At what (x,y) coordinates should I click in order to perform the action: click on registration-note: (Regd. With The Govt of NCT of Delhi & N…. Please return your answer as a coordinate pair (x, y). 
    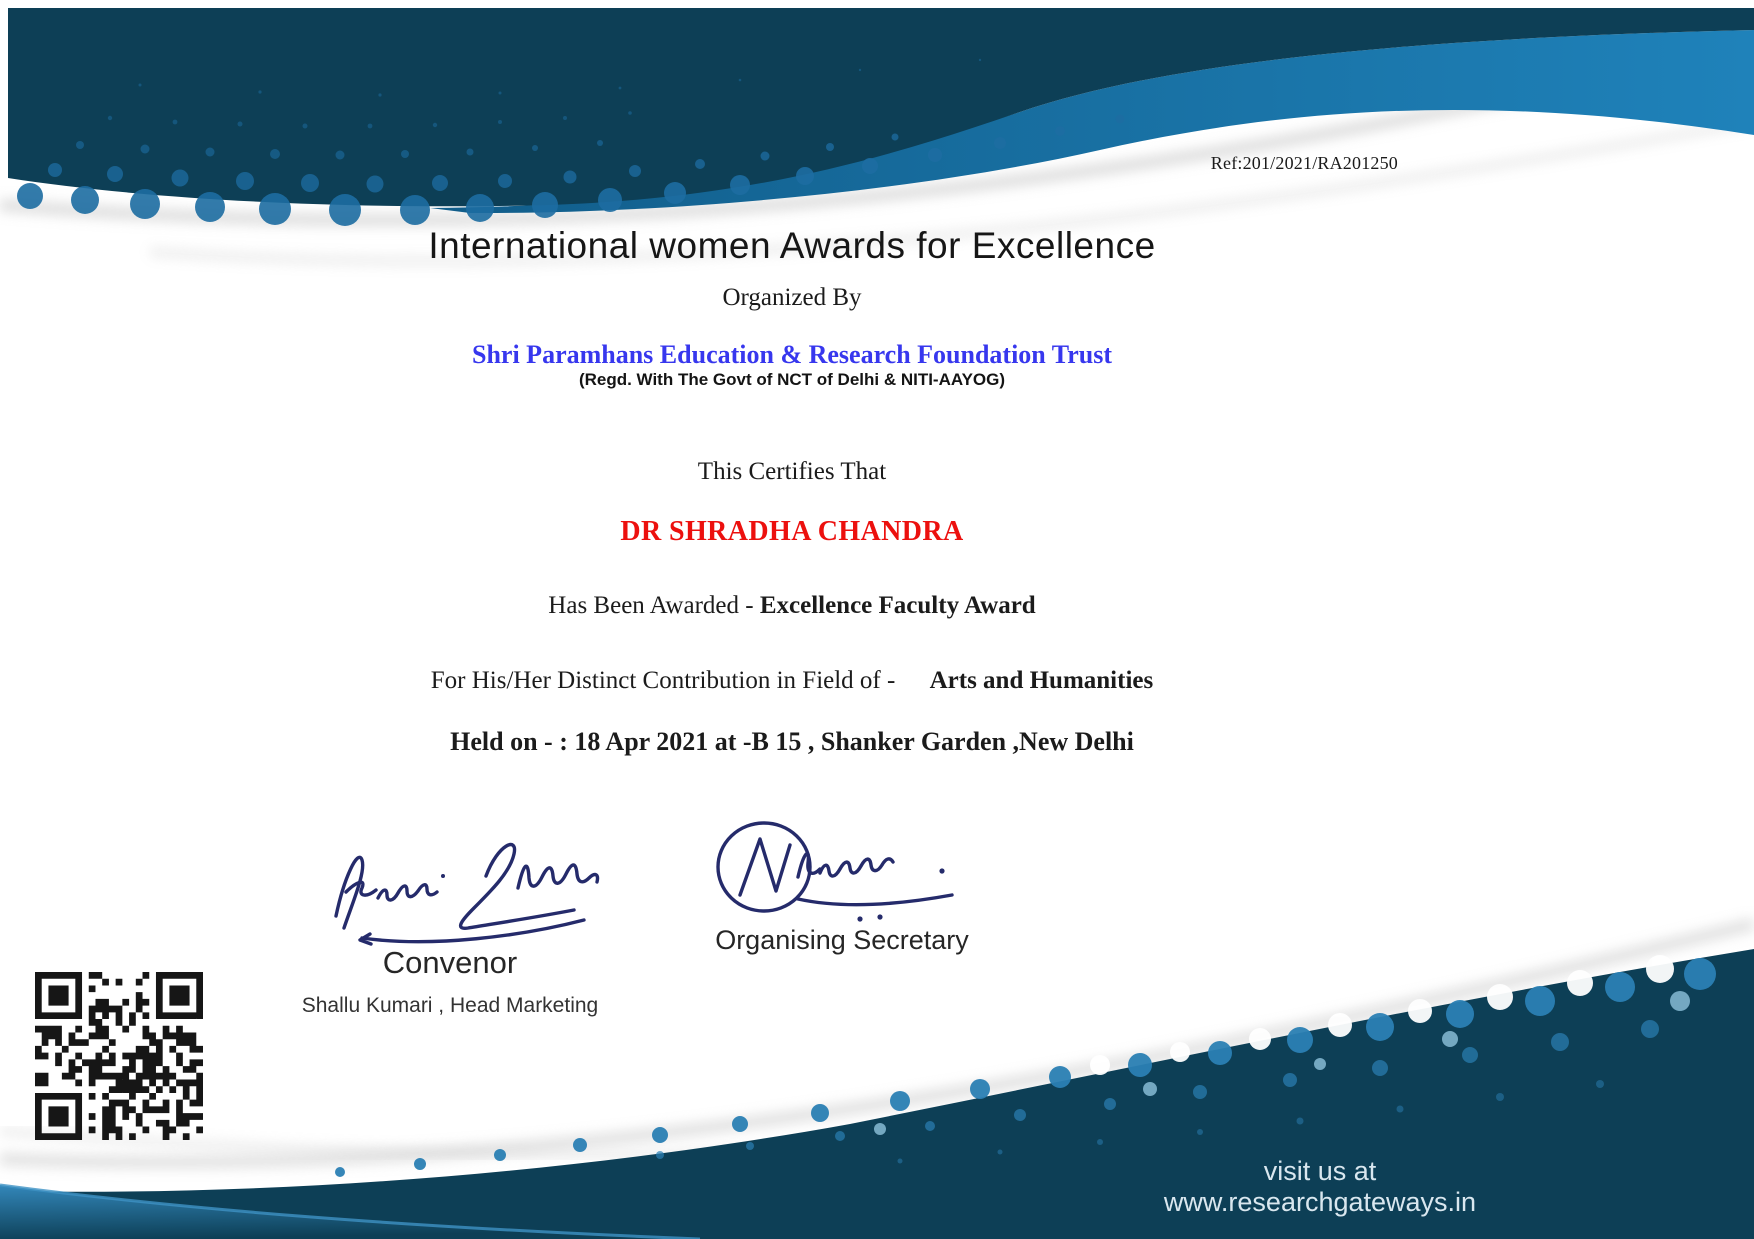
    Looking at the image, I should click on (792, 379).